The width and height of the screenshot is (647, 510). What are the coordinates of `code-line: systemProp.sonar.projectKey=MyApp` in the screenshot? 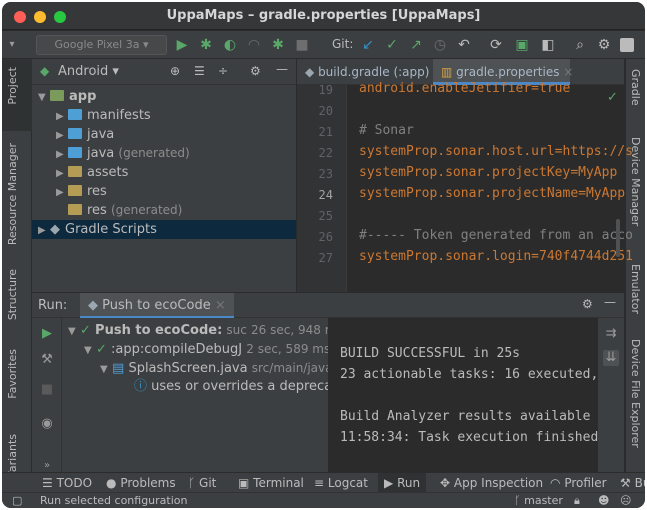 It's located at (488, 172).